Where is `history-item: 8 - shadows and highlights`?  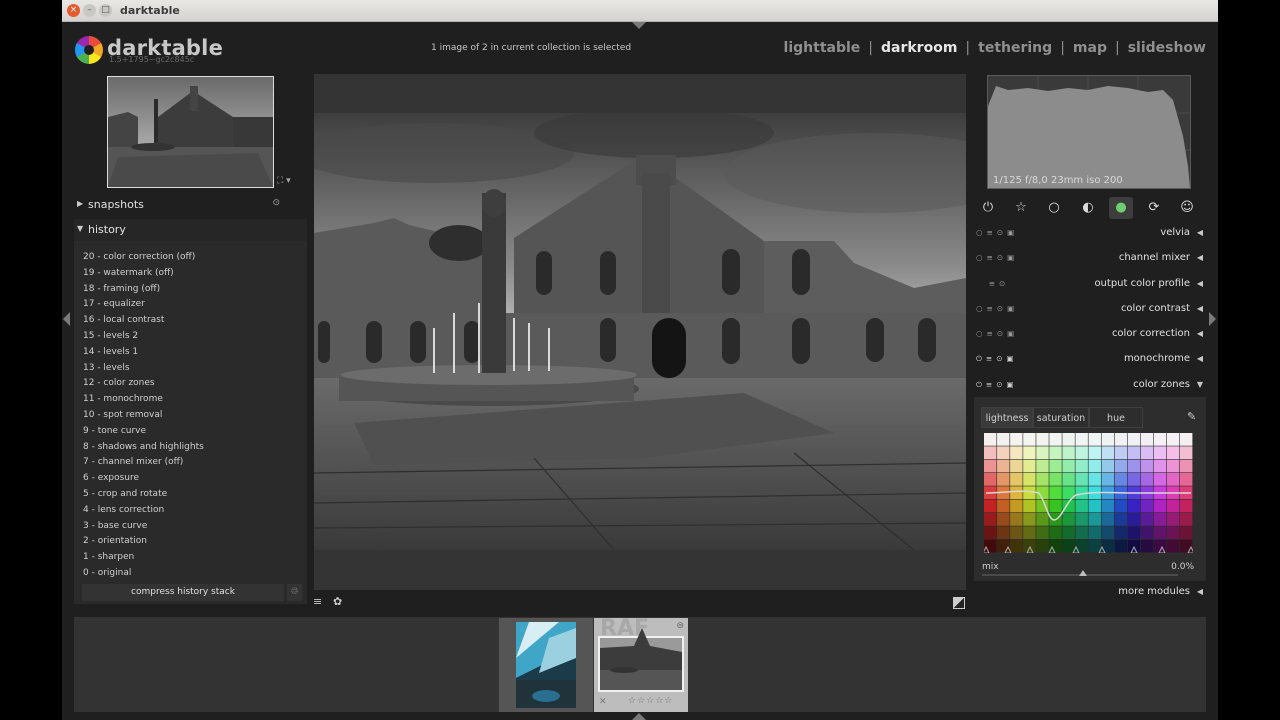
history-item: 8 - shadows and highlights is located at coordinates (143, 448).